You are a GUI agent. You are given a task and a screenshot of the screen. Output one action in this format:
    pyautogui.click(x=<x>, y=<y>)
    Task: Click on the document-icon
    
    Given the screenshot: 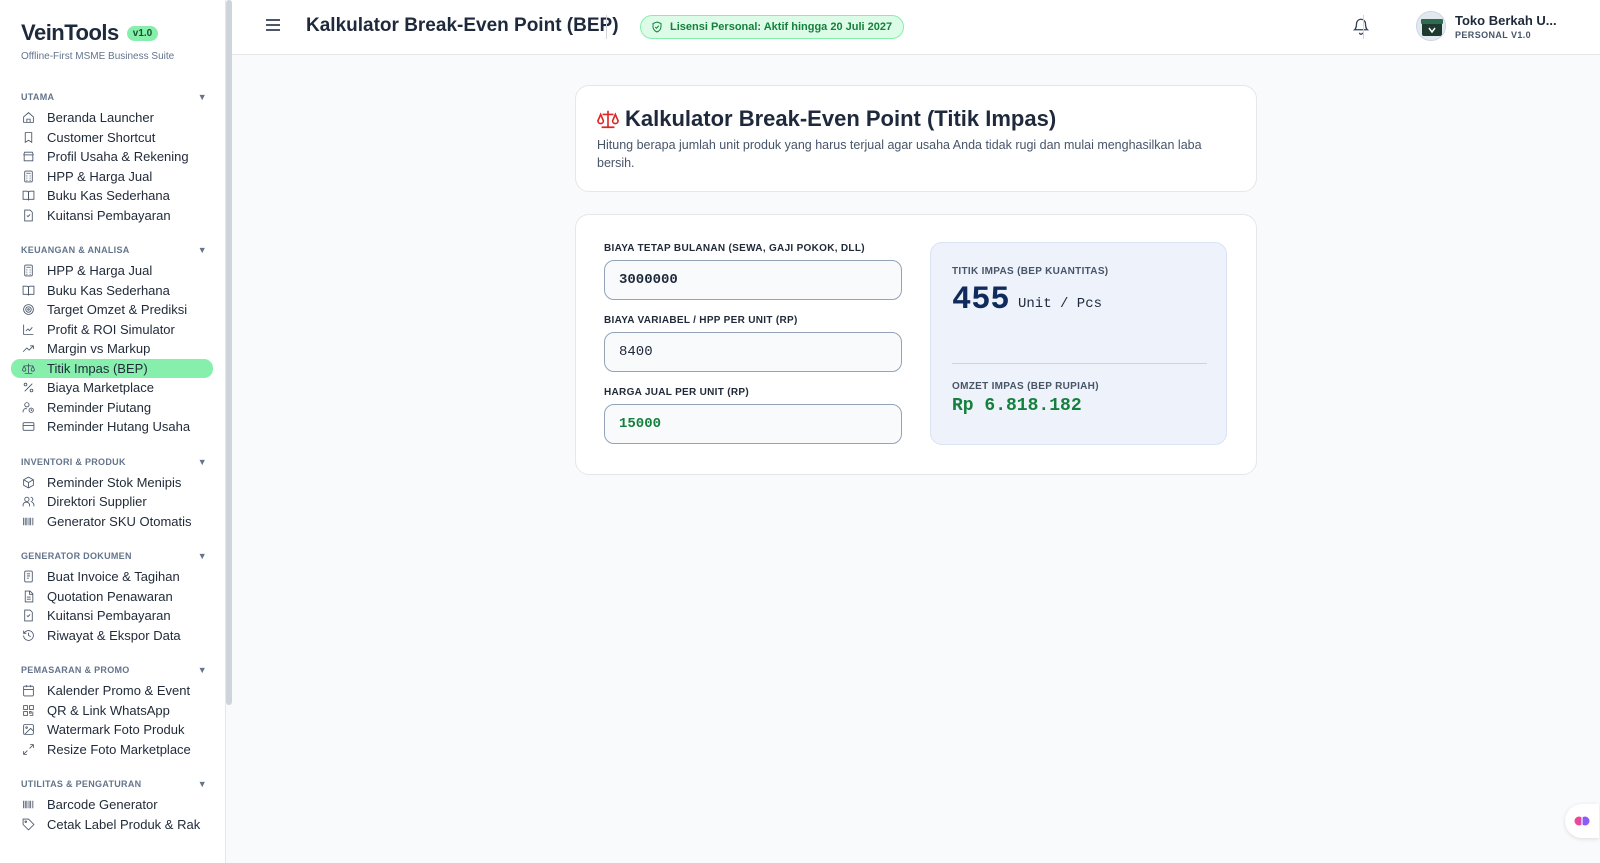 What is the action you would take?
    pyautogui.click(x=28, y=596)
    